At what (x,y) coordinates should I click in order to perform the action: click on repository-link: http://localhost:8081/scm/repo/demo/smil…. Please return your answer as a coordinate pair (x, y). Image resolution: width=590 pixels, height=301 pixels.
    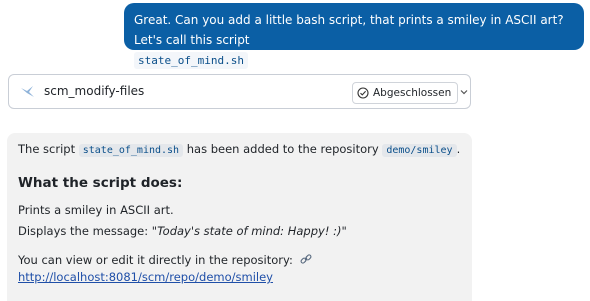
    Looking at the image, I should click on (145, 277).